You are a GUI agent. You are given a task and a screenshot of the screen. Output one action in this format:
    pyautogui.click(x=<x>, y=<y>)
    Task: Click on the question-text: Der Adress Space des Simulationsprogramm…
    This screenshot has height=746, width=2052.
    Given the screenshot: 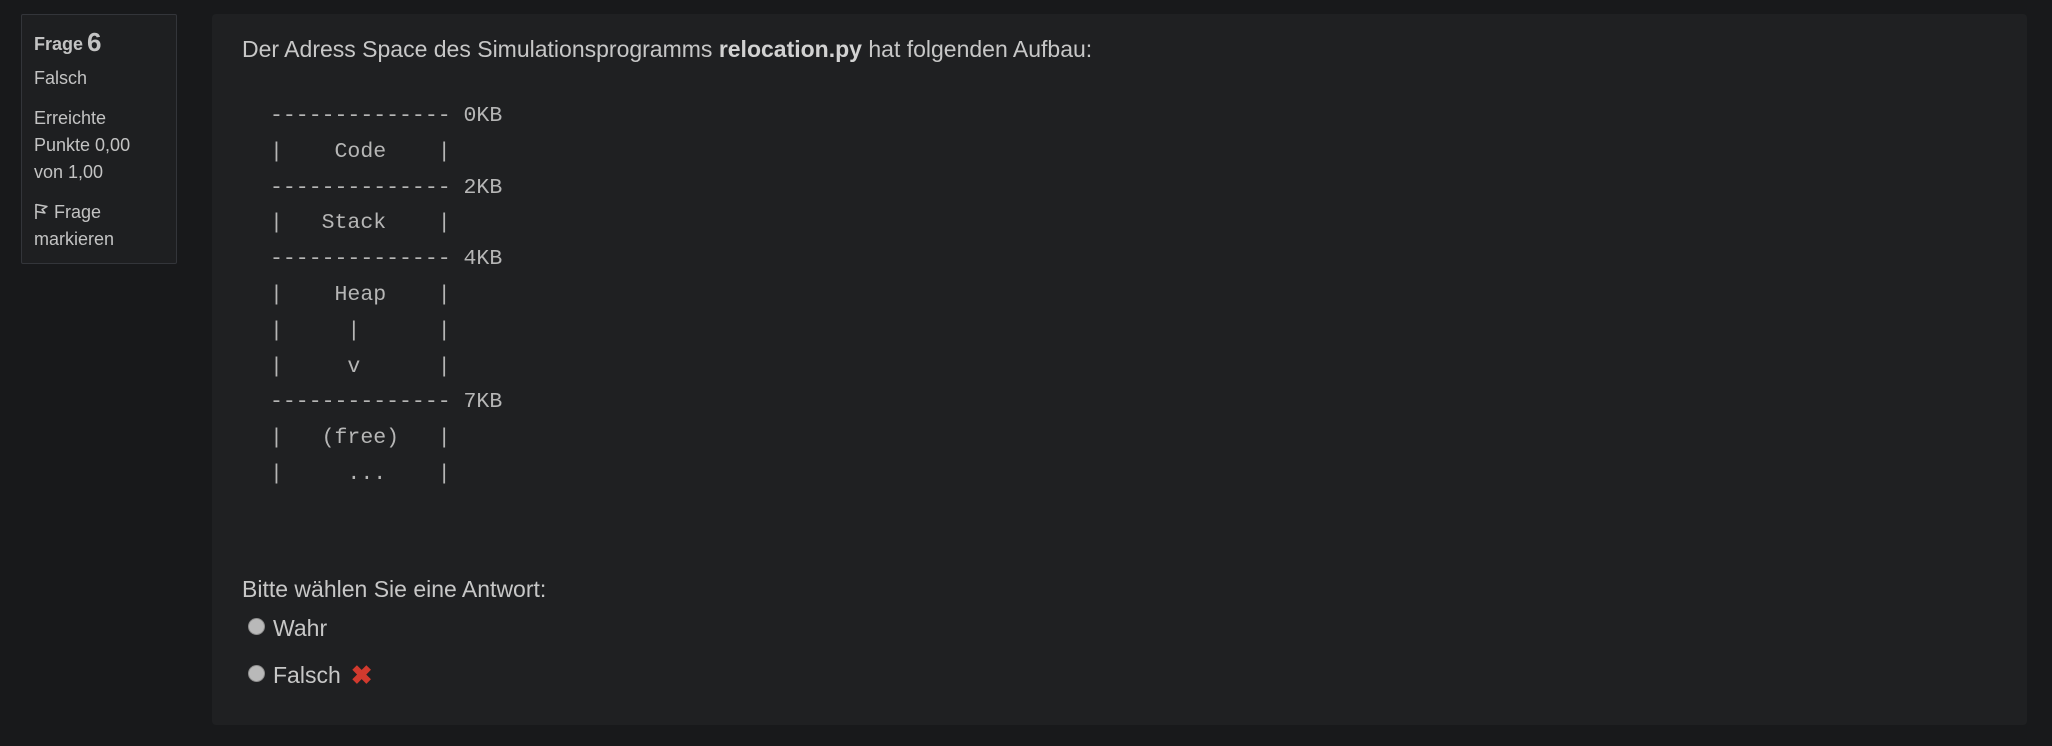 What is the action you would take?
    pyautogui.click(x=1134, y=49)
    